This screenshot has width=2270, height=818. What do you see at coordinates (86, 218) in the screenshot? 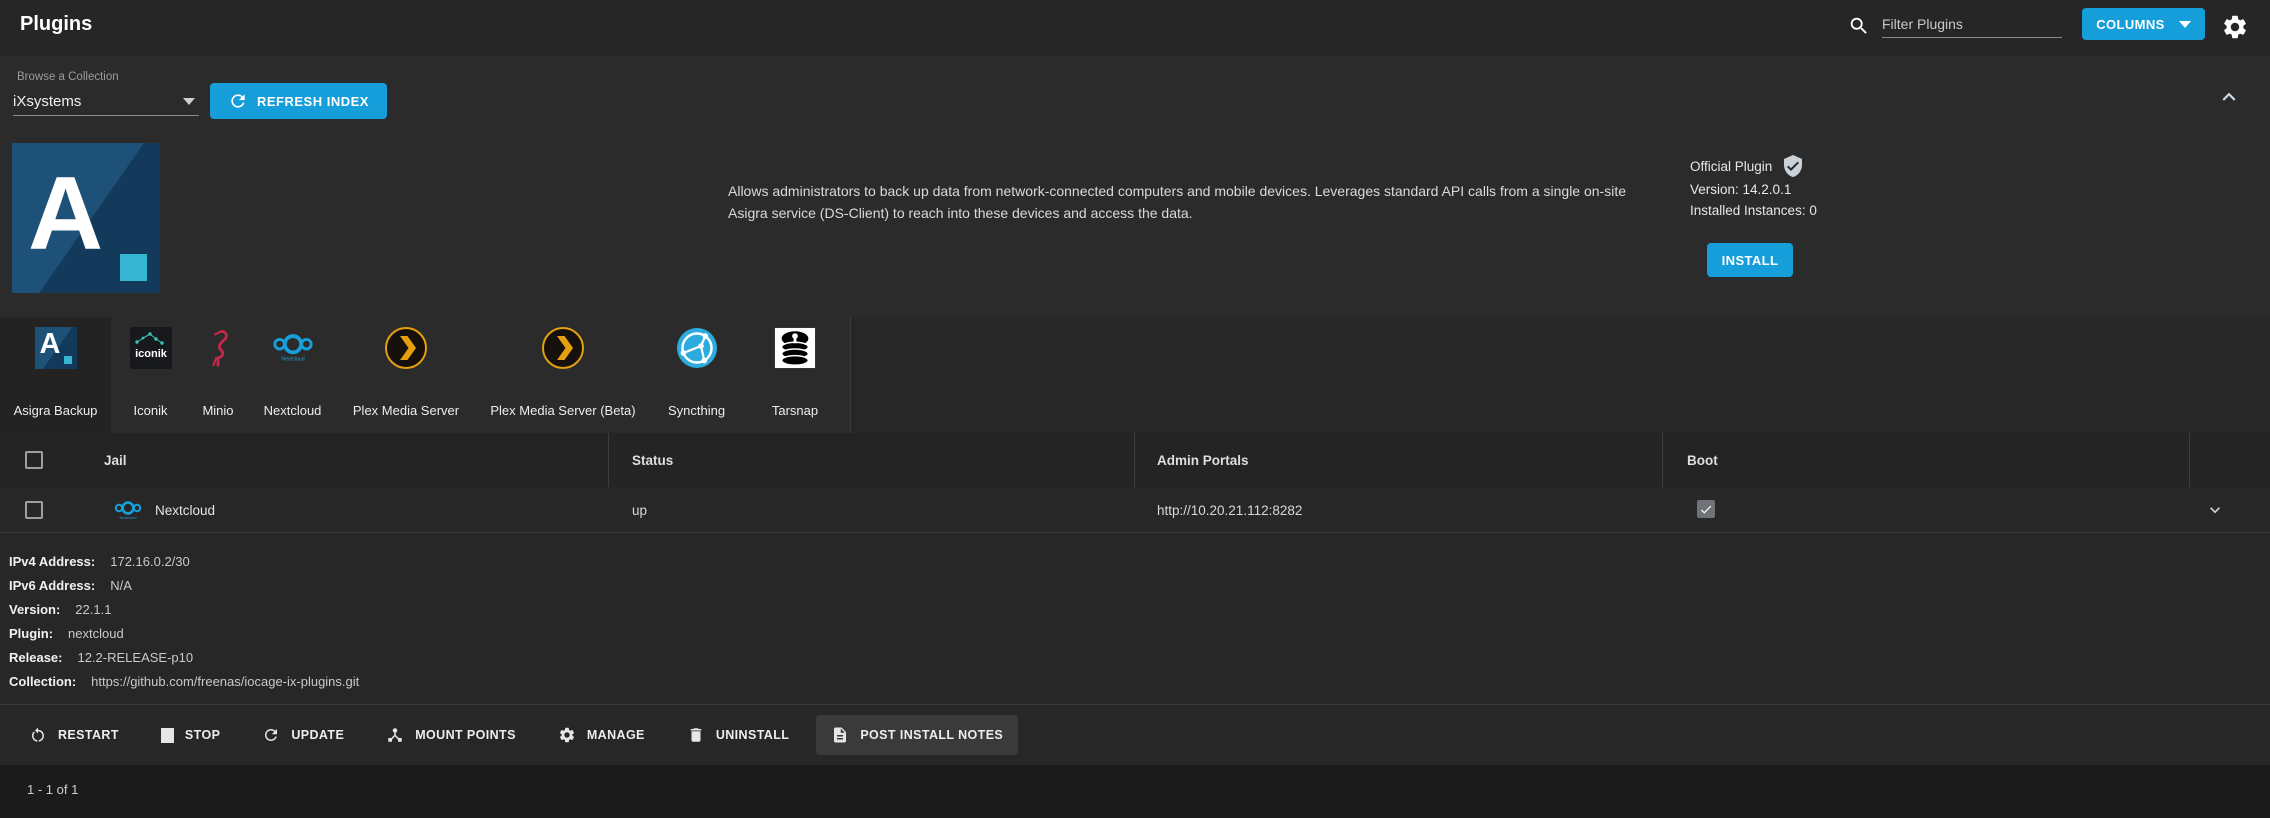
I see `asigra-plugin-logo: A` at bounding box center [86, 218].